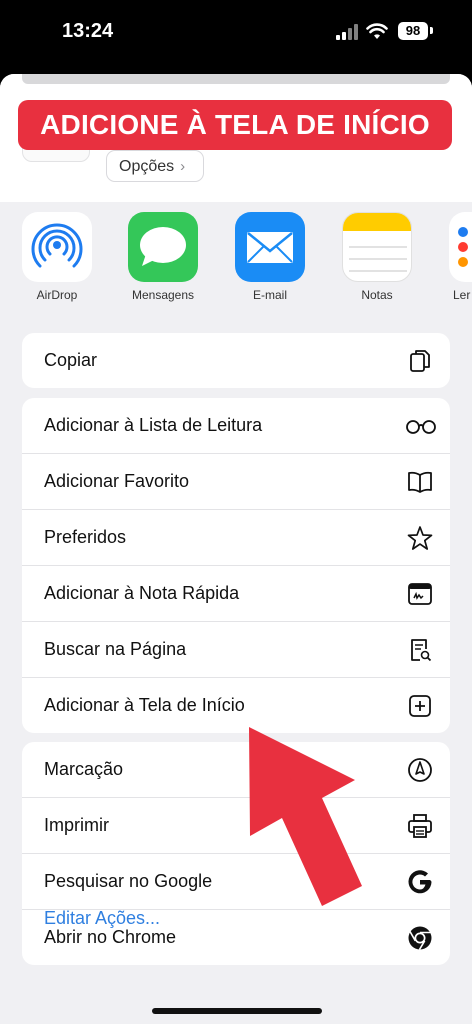  Describe the element at coordinates (420, 826) in the screenshot. I see `printer-icon` at that location.